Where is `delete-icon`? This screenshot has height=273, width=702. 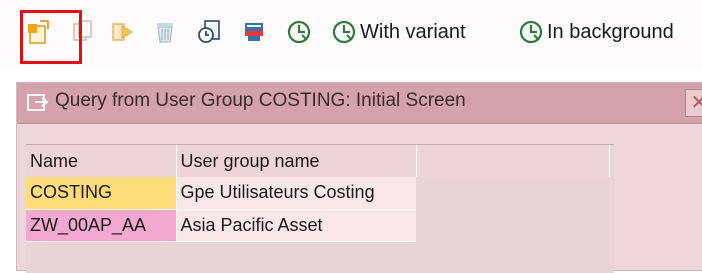 delete-icon is located at coordinates (165, 33).